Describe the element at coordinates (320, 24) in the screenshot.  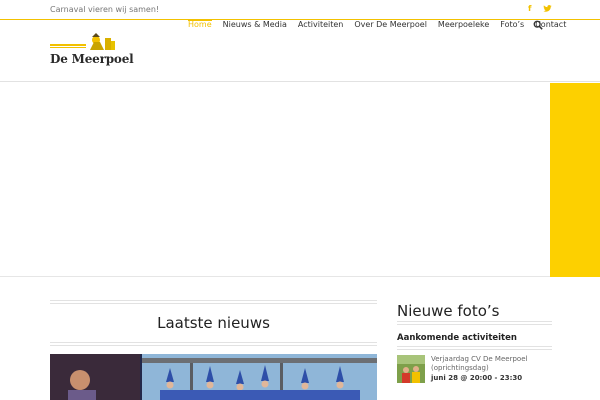
I see `nav-item-label: Activiteiten` at that location.